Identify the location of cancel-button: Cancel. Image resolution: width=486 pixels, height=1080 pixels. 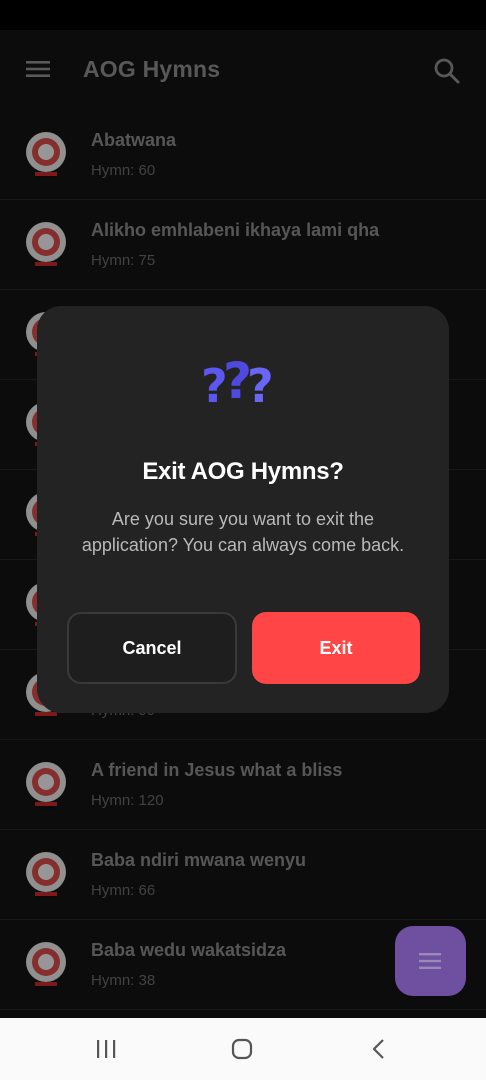
(152, 648).